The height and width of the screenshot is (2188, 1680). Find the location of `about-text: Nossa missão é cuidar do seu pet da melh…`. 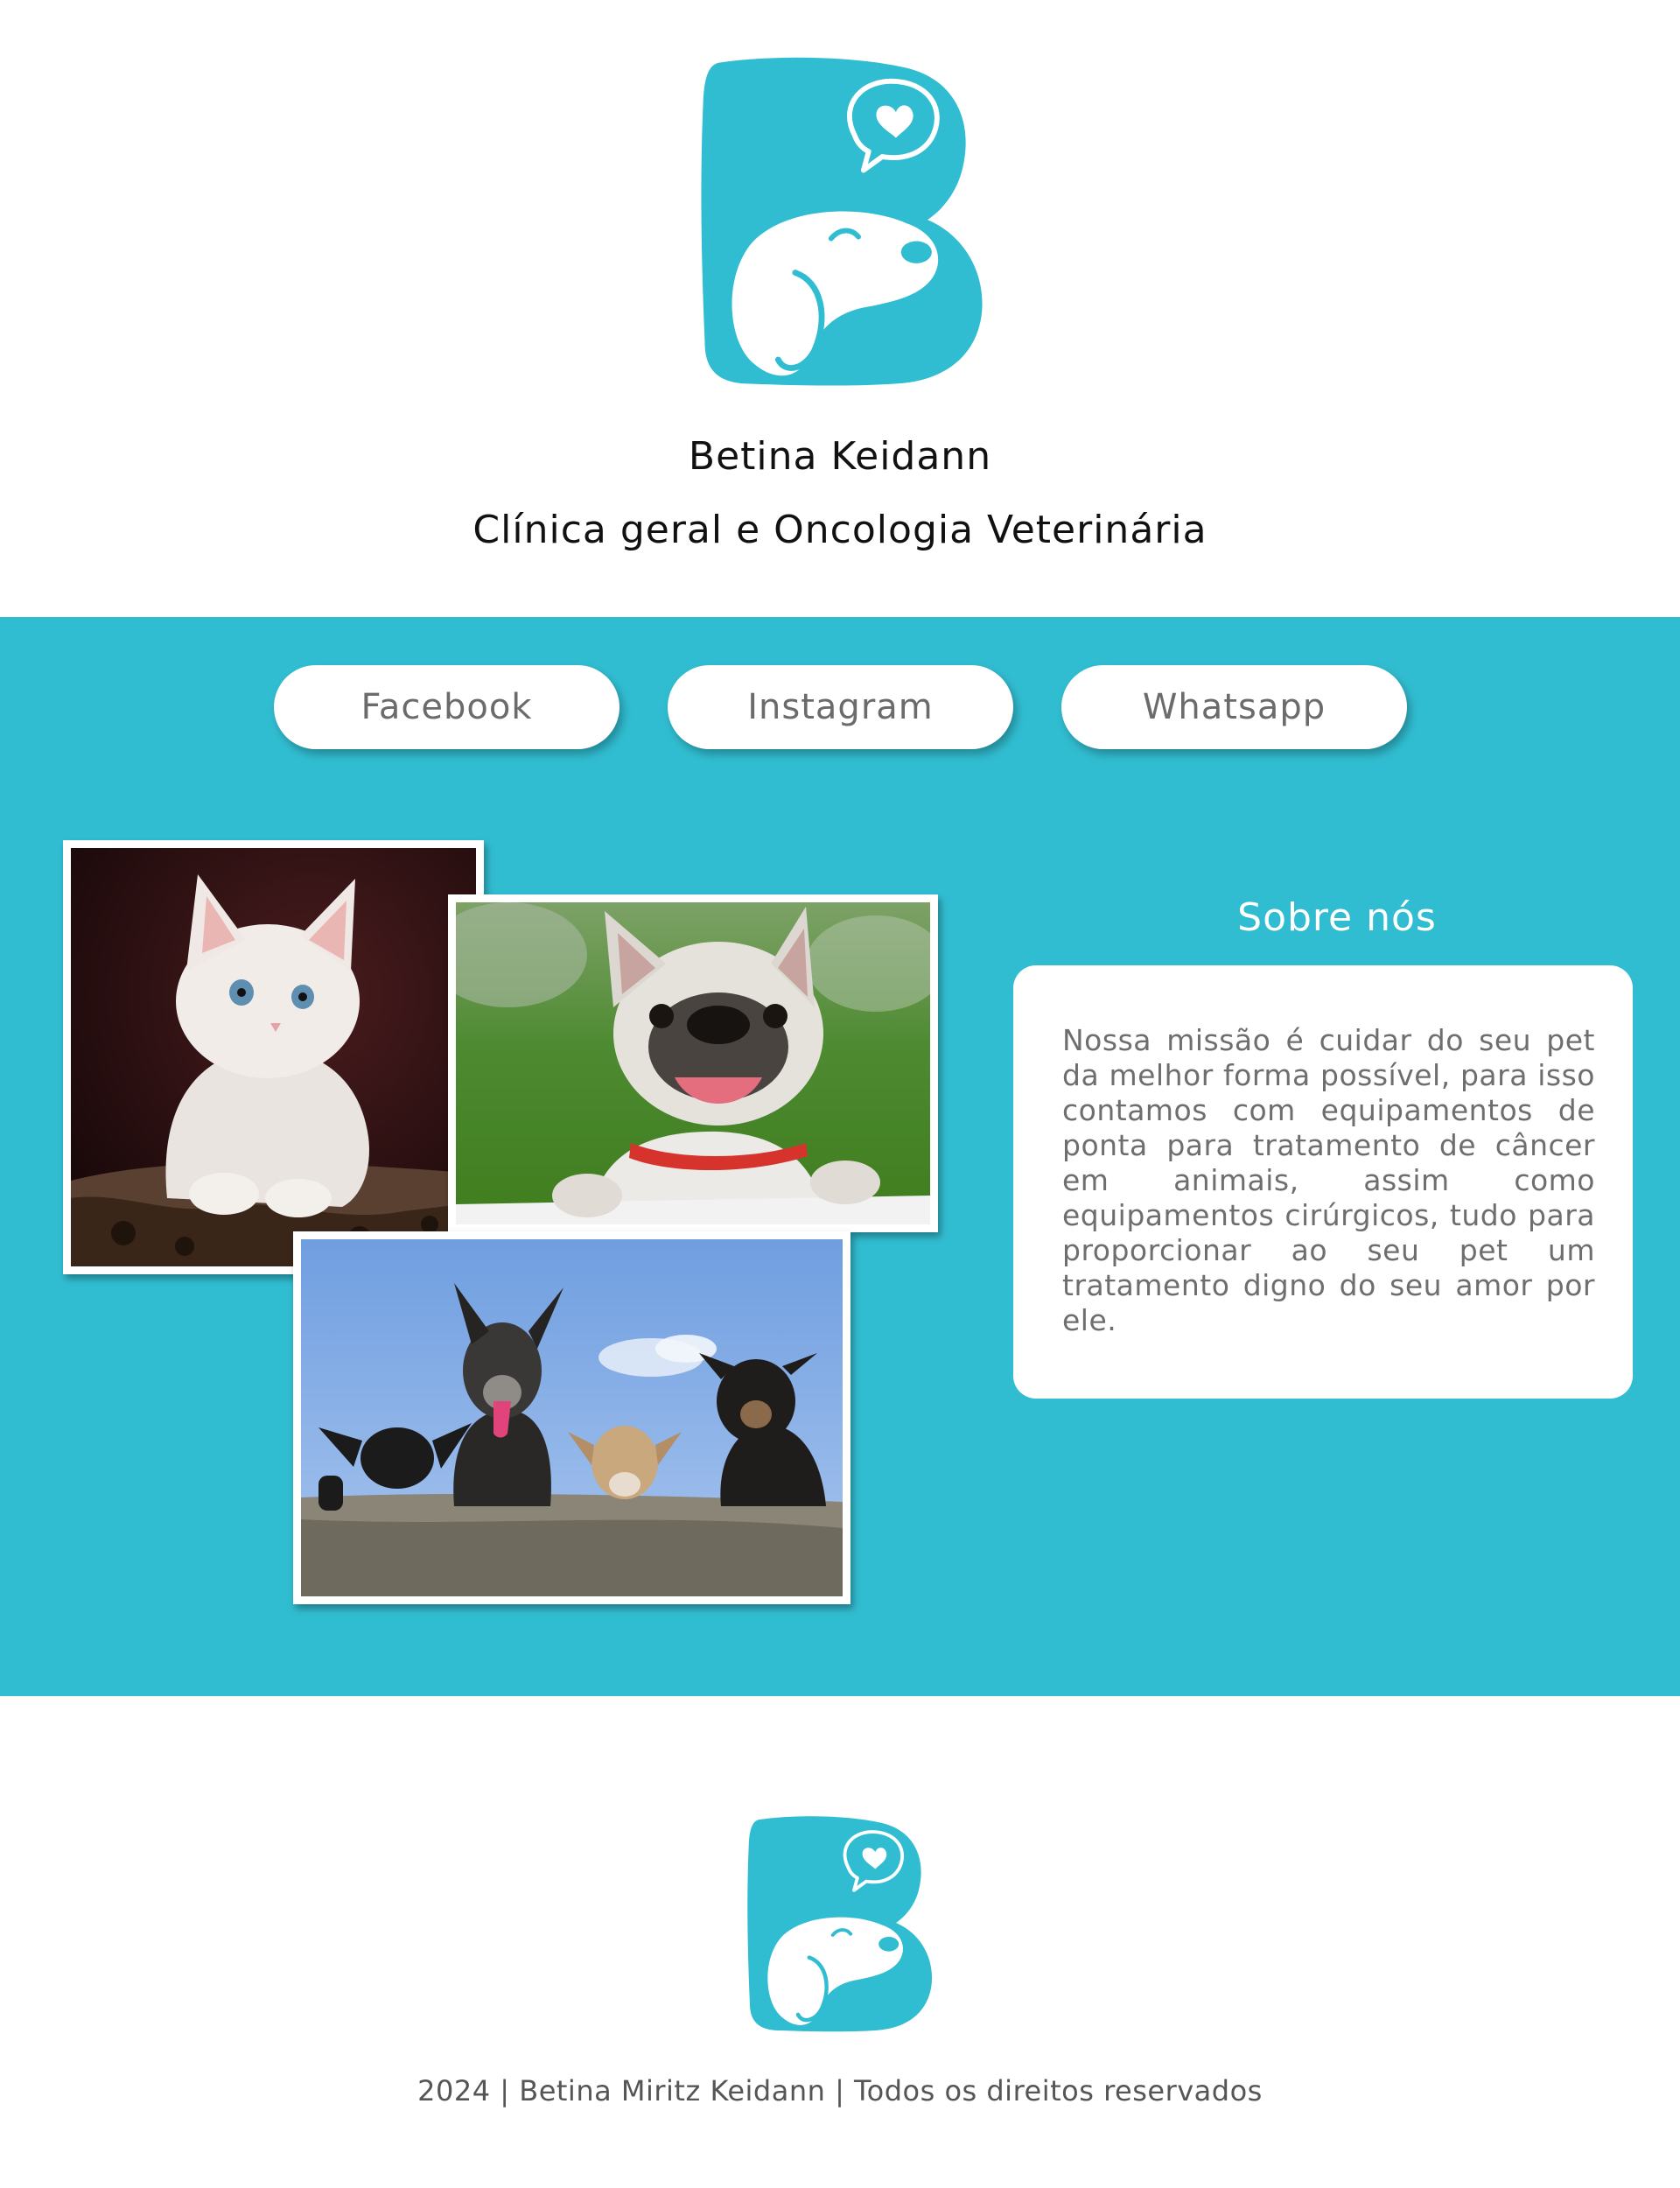

about-text: Nossa missão é cuidar do seu pet da melh… is located at coordinates (1328, 1180).